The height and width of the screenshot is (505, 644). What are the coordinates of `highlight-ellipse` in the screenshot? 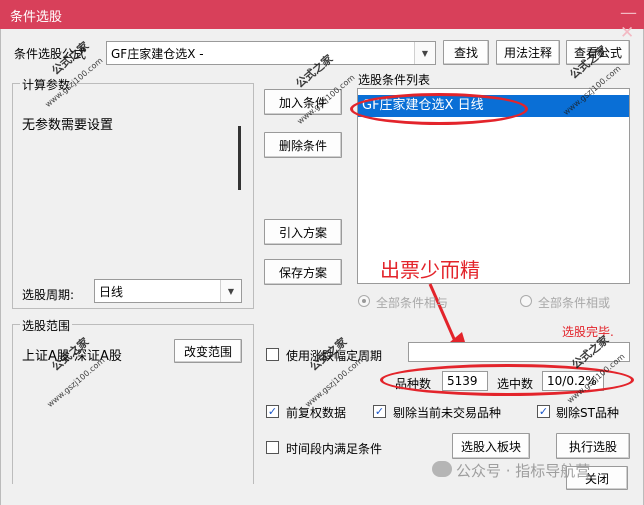 It's located at (439, 109).